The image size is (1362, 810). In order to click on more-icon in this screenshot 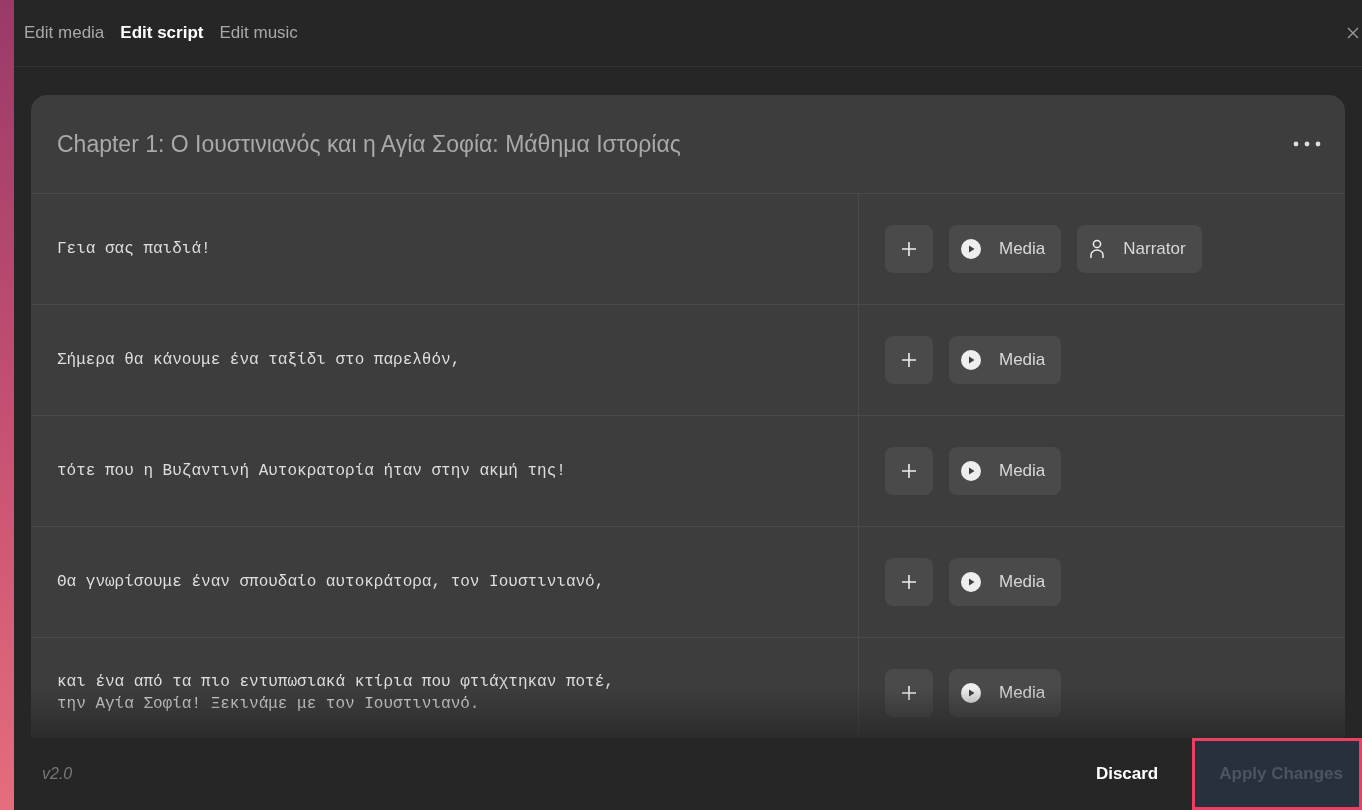, I will do `click(1307, 144)`.